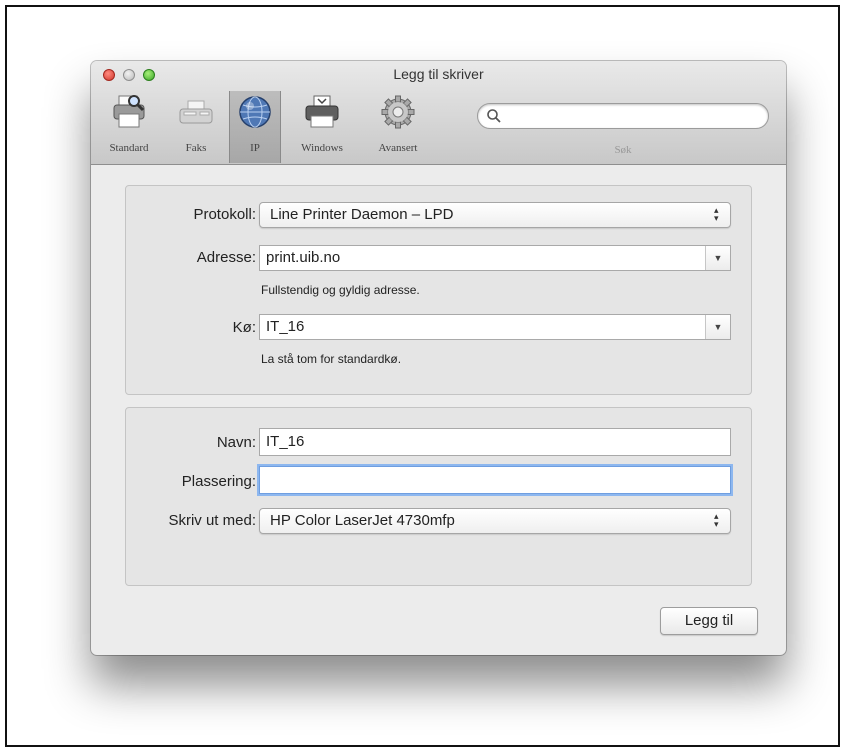 The height and width of the screenshot is (754, 847). I want to click on search-field, so click(623, 116).